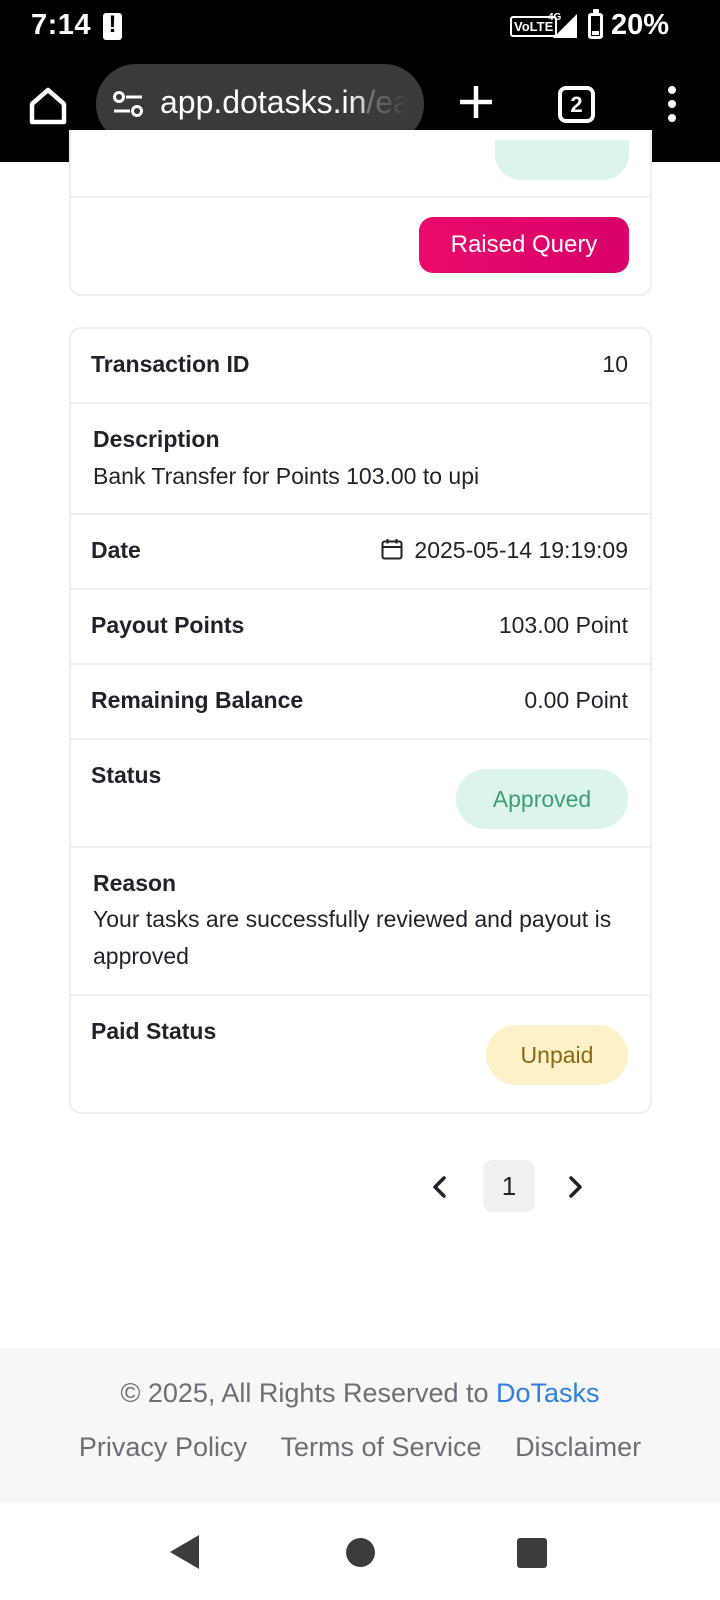 Image resolution: width=720 pixels, height=1600 pixels. Describe the element at coordinates (542, 799) in the screenshot. I see `approved-status-badge: Approved` at that location.